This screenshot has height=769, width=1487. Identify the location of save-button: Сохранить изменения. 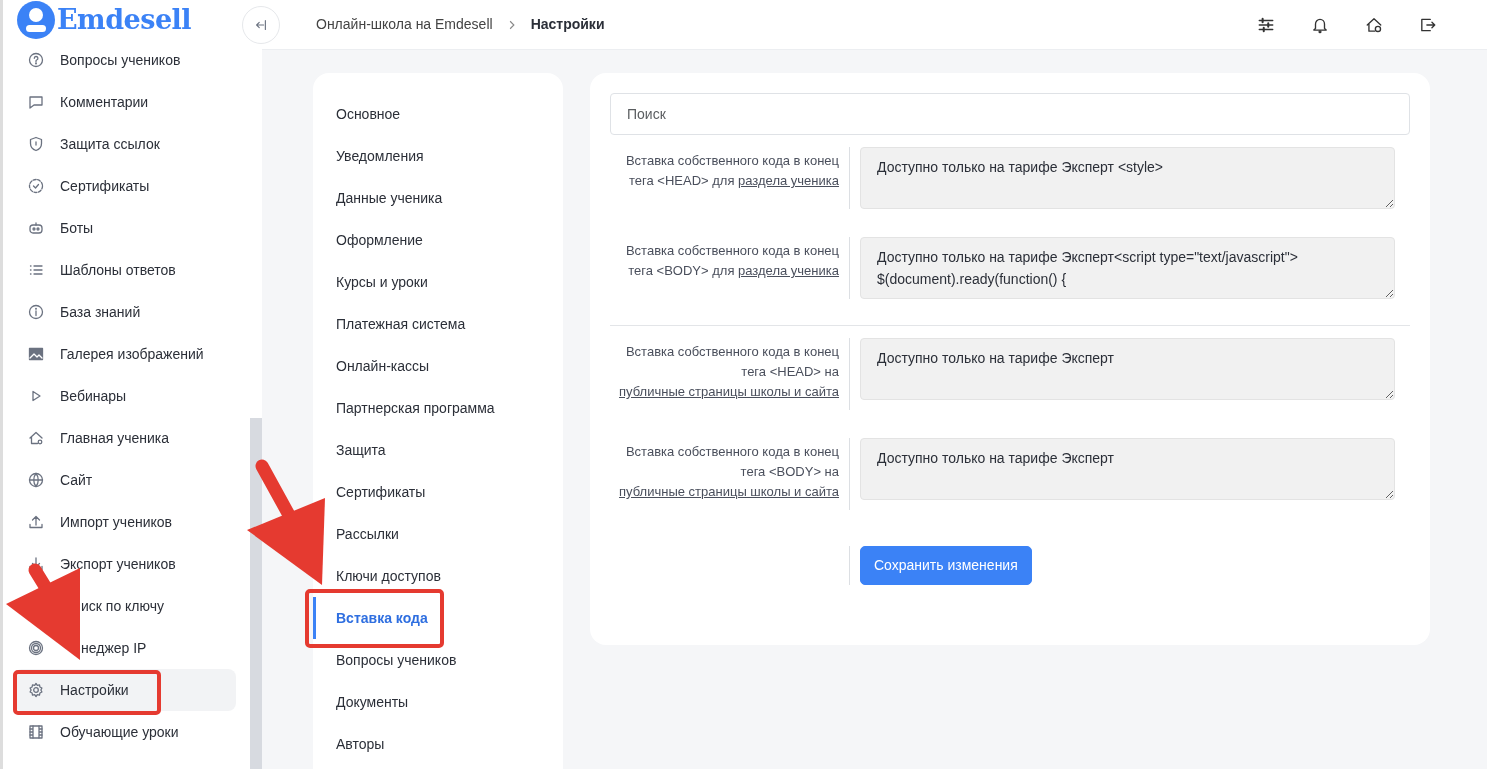
(946, 565).